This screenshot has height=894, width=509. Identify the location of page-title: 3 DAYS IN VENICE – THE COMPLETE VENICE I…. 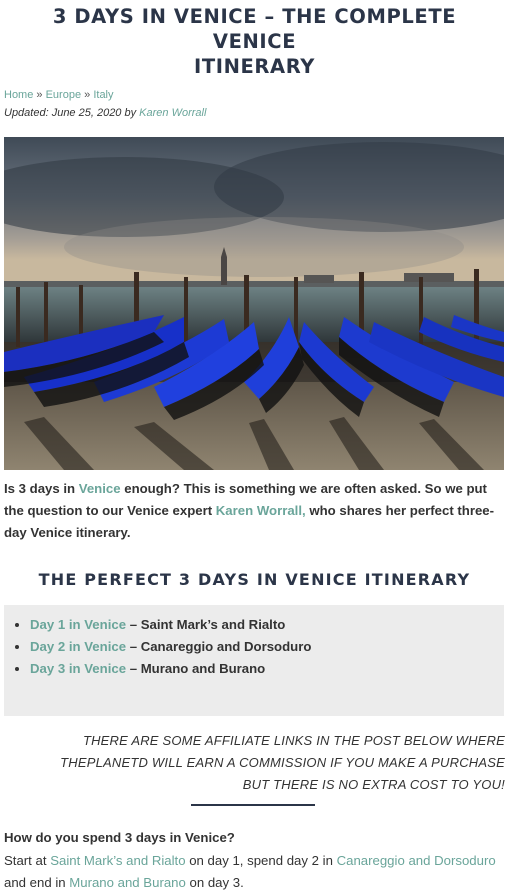
(254, 39).